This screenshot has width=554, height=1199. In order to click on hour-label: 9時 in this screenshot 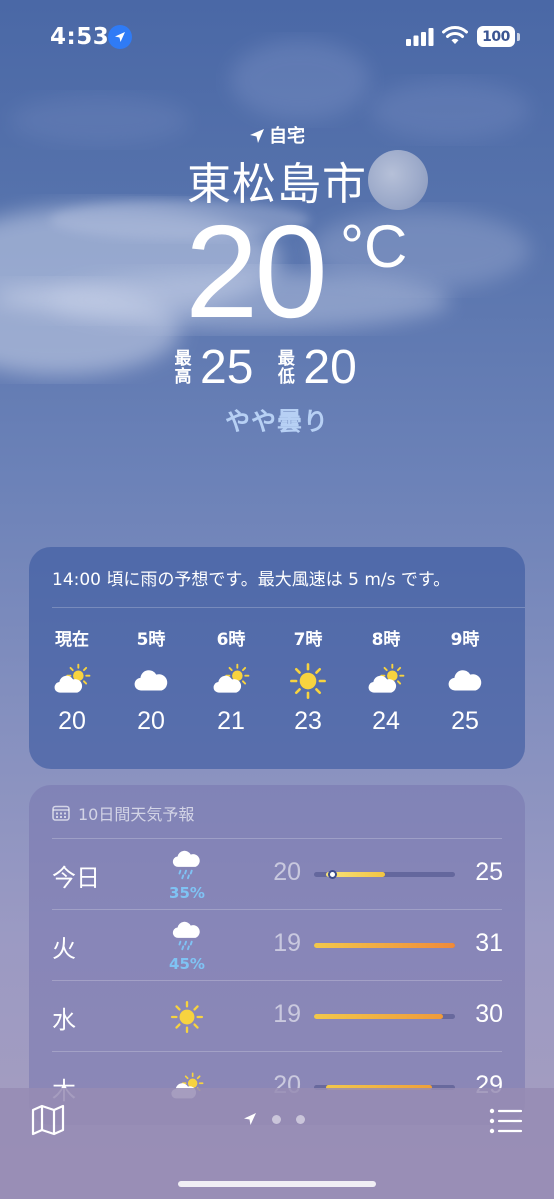, I will do `click(465, 640)`.